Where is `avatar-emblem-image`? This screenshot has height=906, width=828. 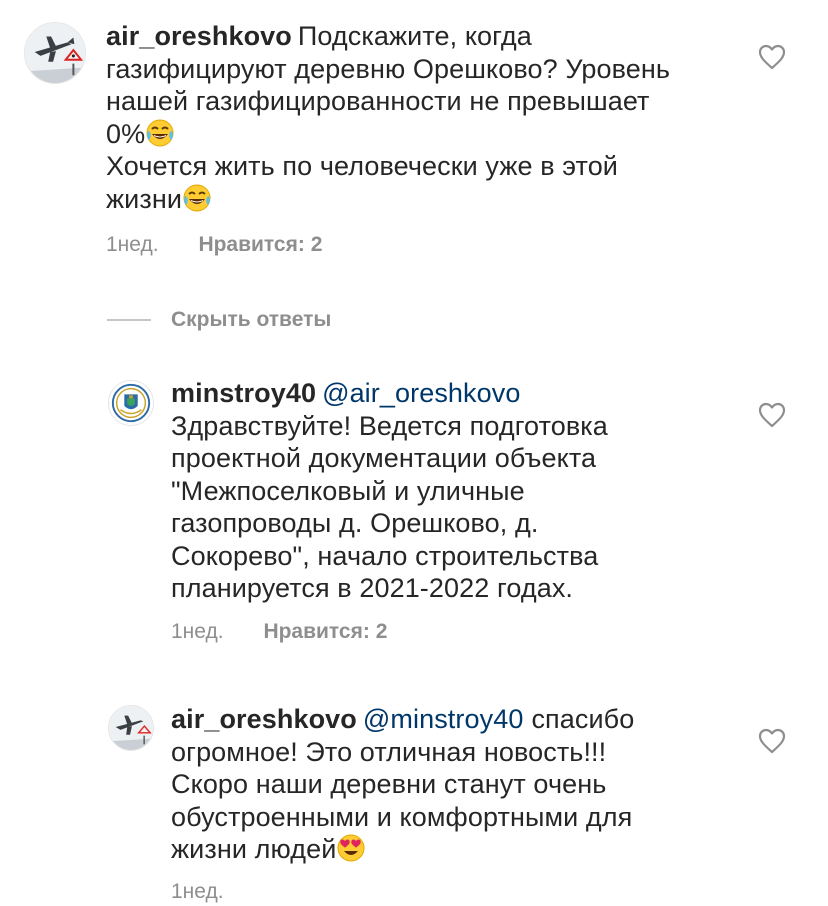 avatar-emblem-image is located at coordinates (131, 403).